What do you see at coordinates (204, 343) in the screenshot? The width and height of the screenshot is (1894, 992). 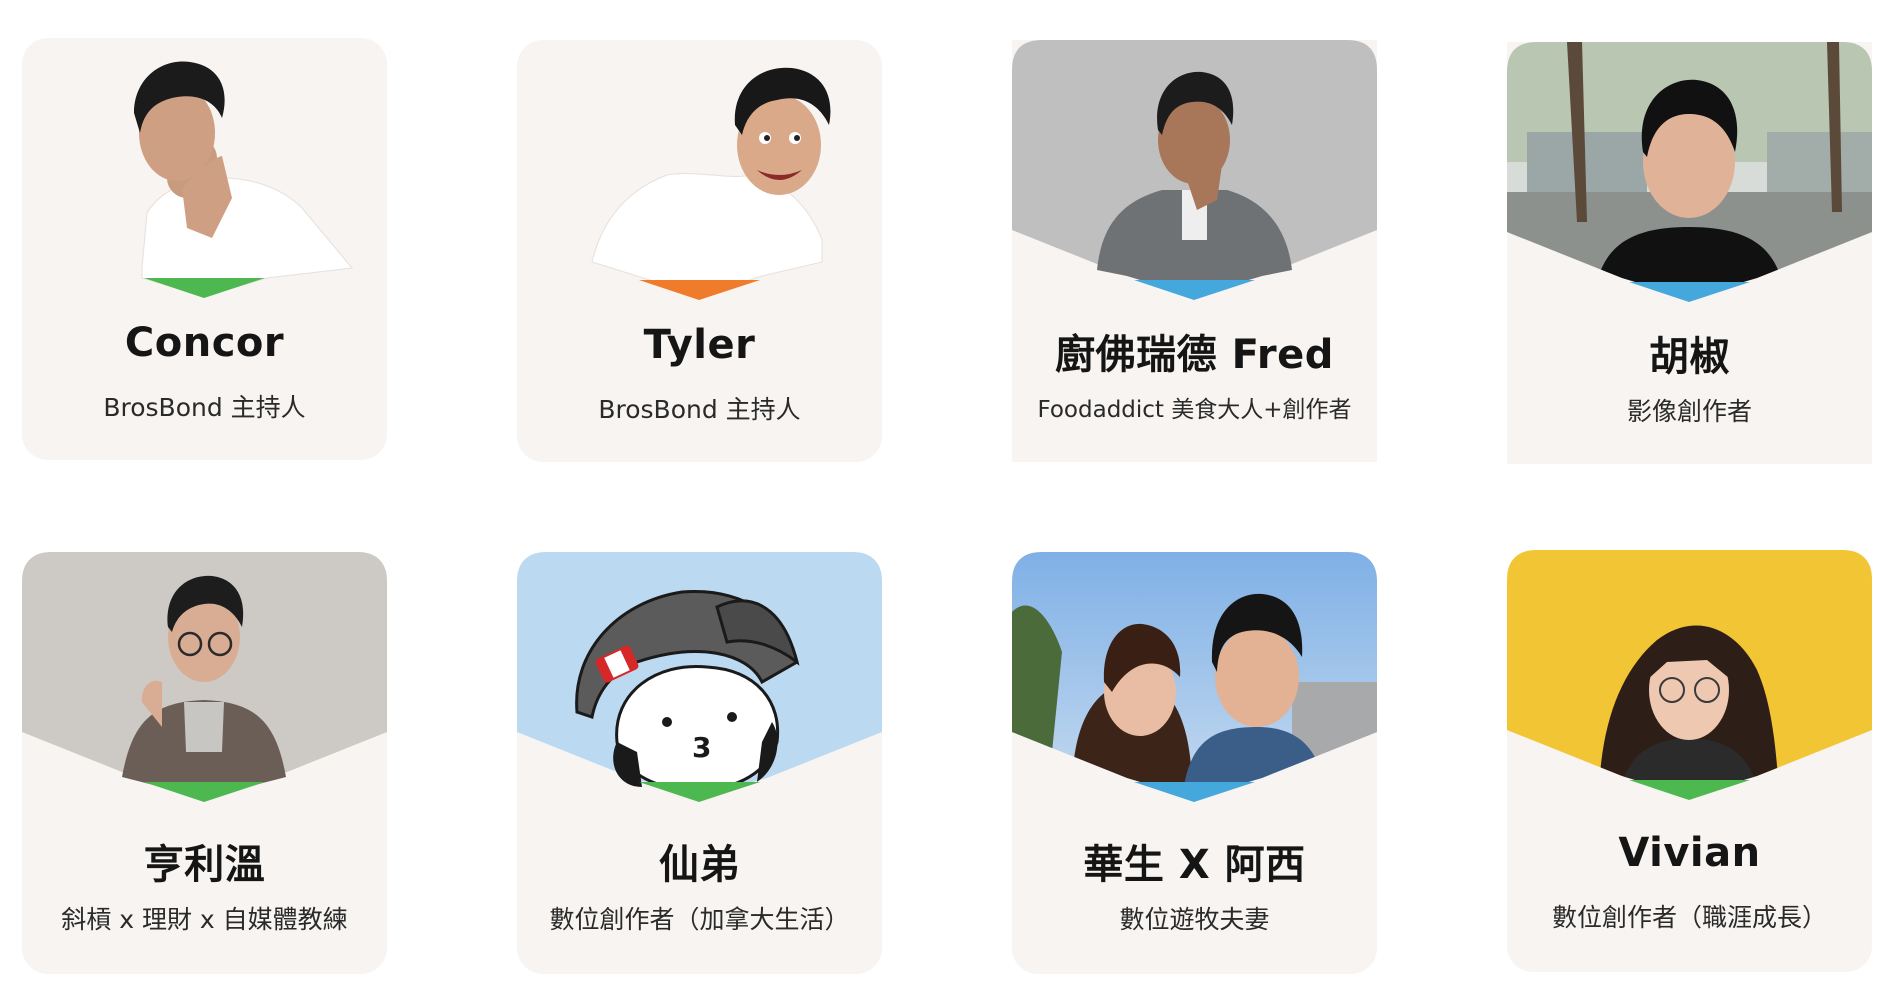 I see `creator-name: Concor` at bounding box center [204, 343].